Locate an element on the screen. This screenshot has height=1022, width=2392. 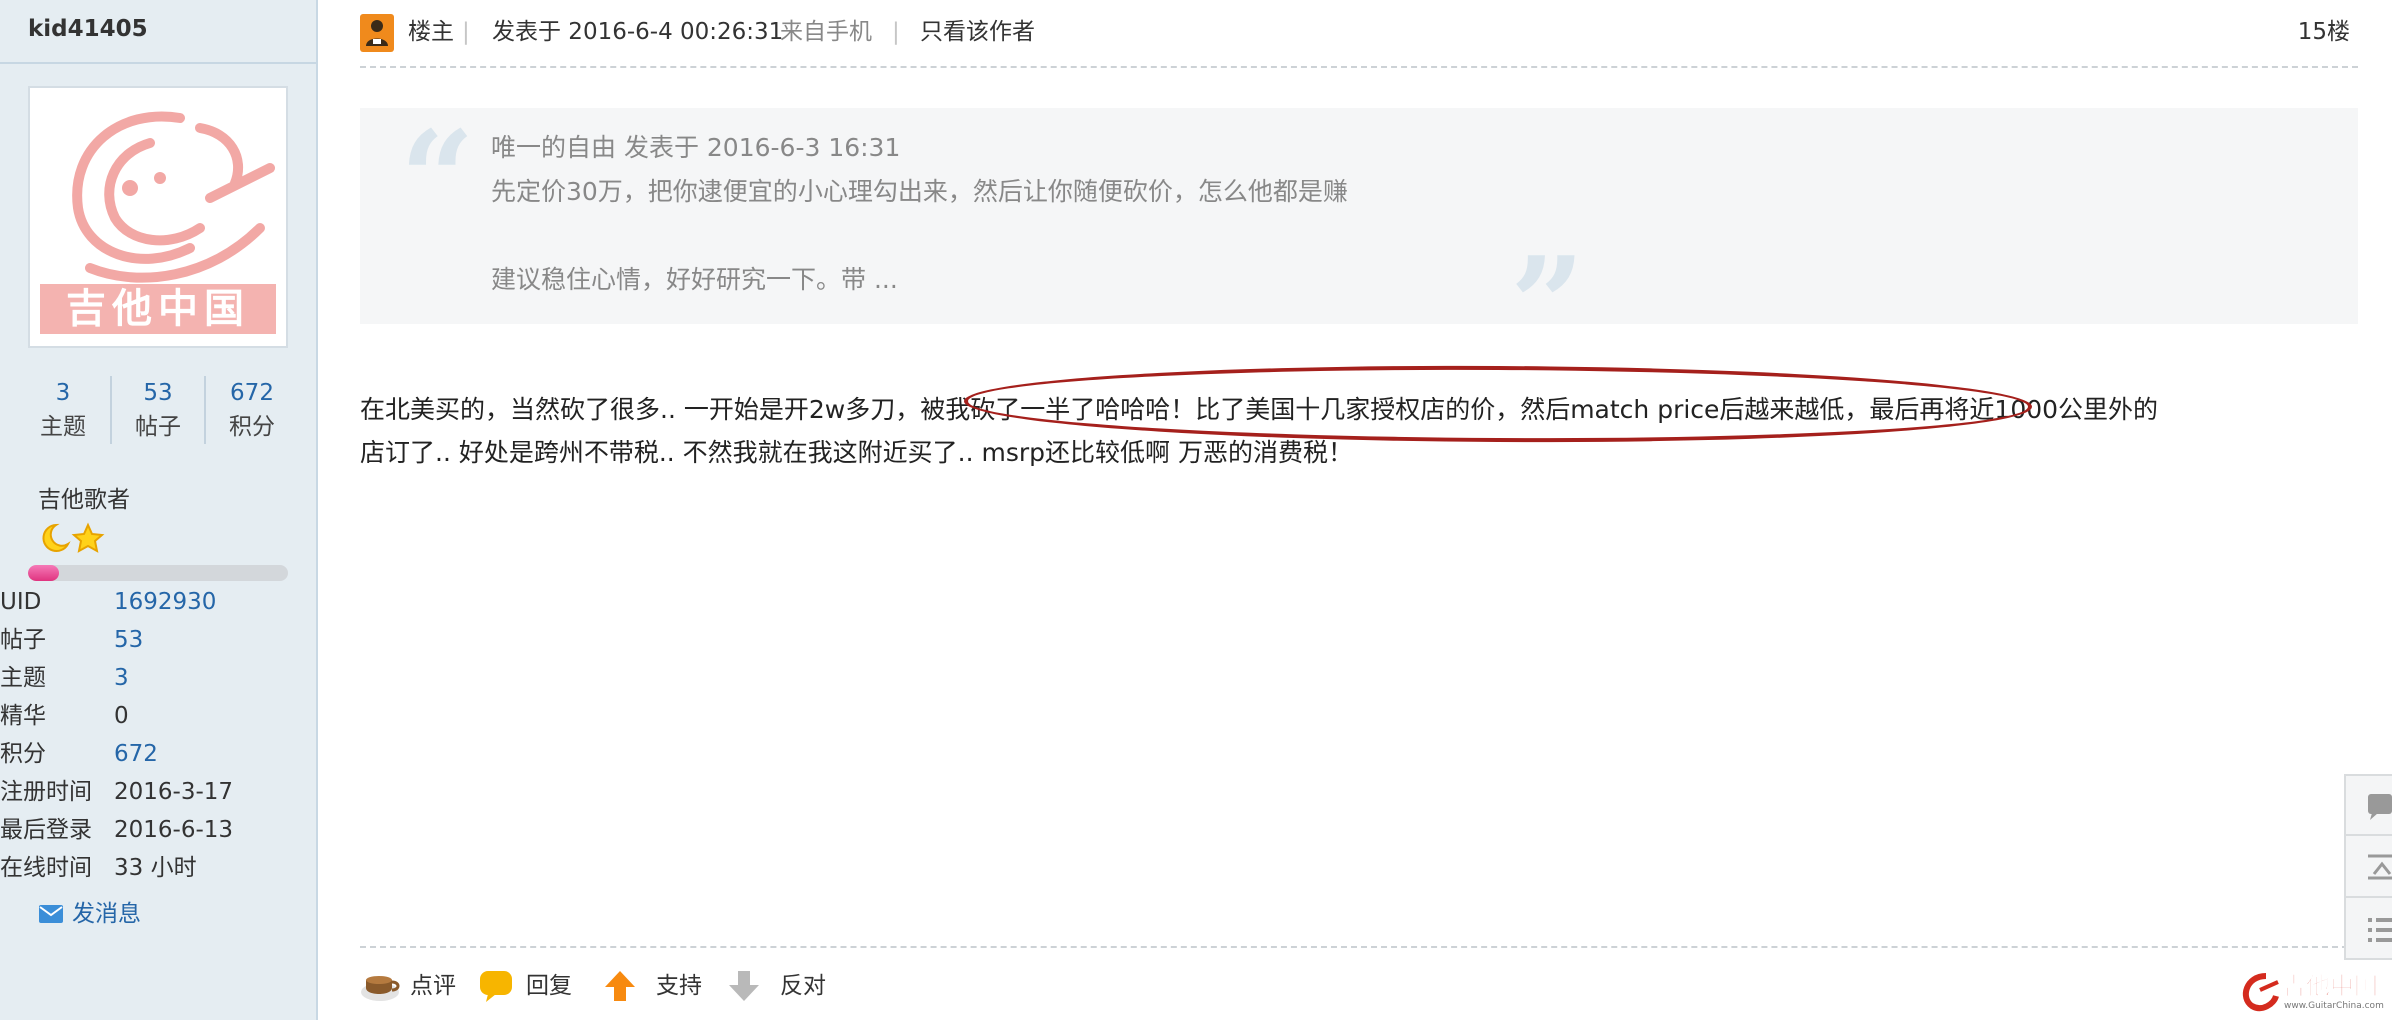
close-quote-icon: ” is located at coordinates (1547, 304).